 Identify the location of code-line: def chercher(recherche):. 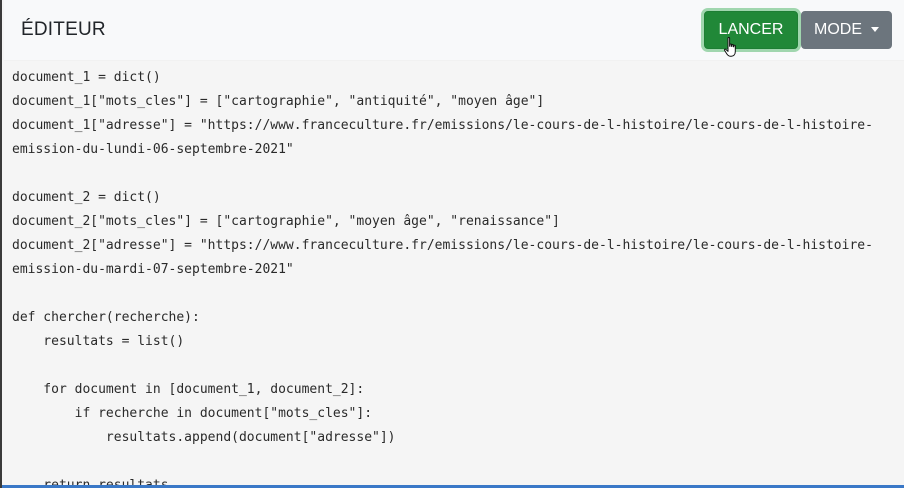
(106, 317).